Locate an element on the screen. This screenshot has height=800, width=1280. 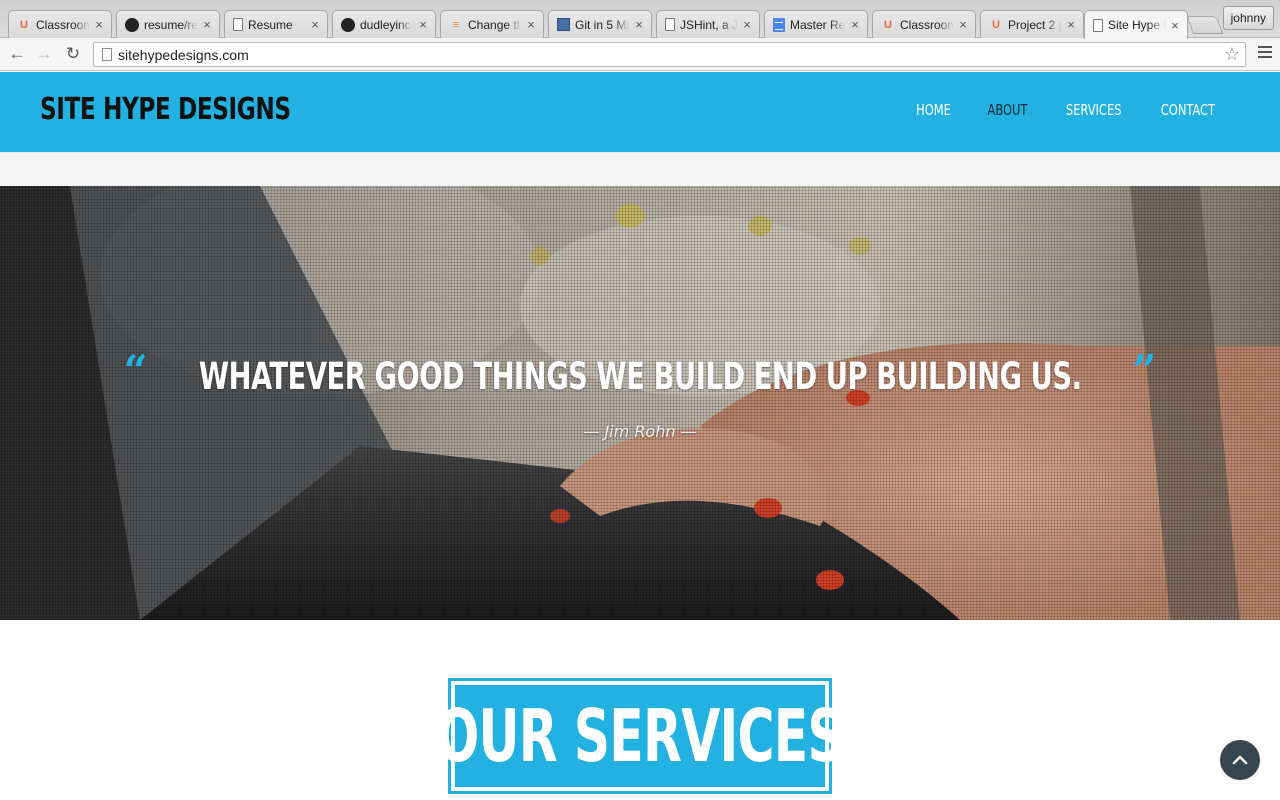
browser-tab: Master Res × is located at coordinates (816, 24).